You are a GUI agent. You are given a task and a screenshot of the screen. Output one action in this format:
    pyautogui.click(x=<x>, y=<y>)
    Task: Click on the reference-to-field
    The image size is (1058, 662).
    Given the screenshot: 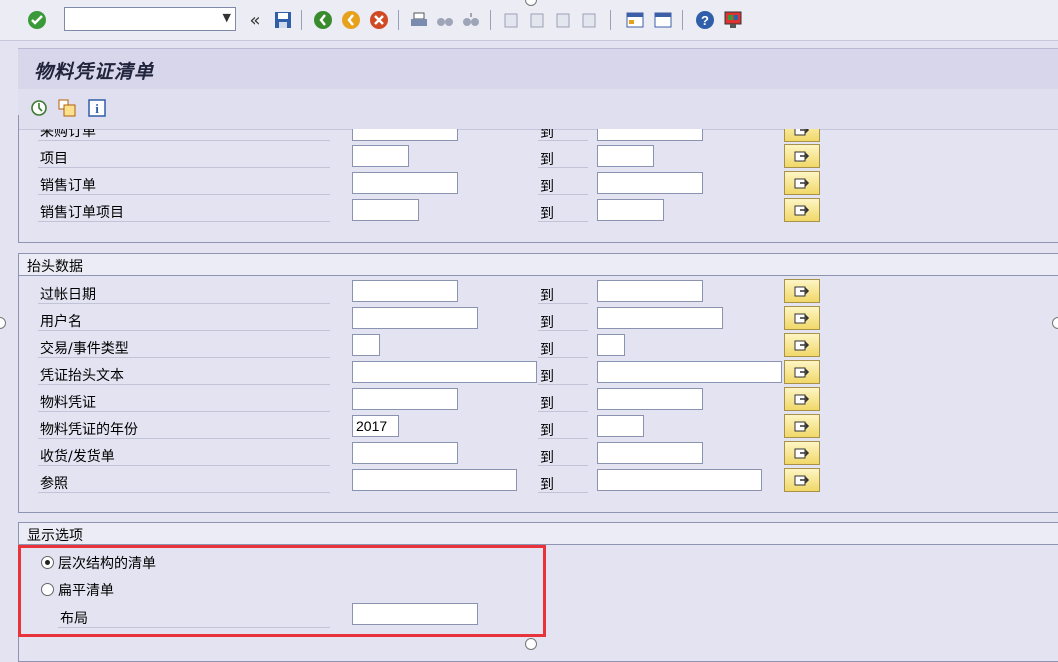 What is the action you would take?
    pyautogui.click(x=679, y=480)
    